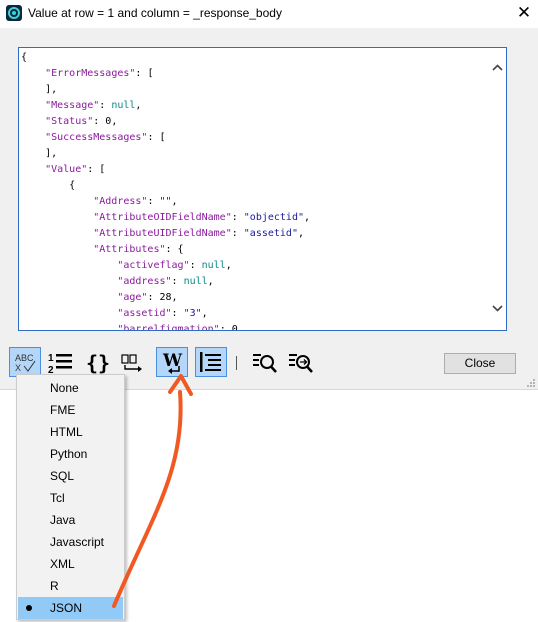 This screenshot has width=538, height=622. I want to click on code-line: "AttributeOIDFieldName": "objectid",, so click(202, 217).